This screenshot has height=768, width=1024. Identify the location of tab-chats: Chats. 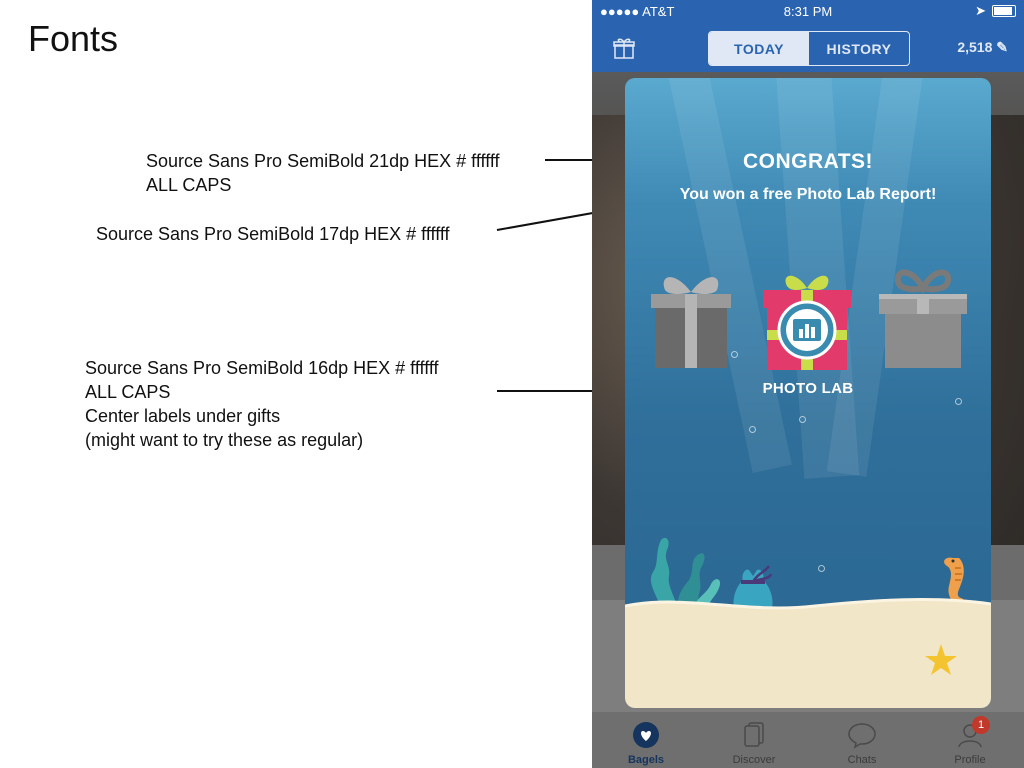
(862, 740).